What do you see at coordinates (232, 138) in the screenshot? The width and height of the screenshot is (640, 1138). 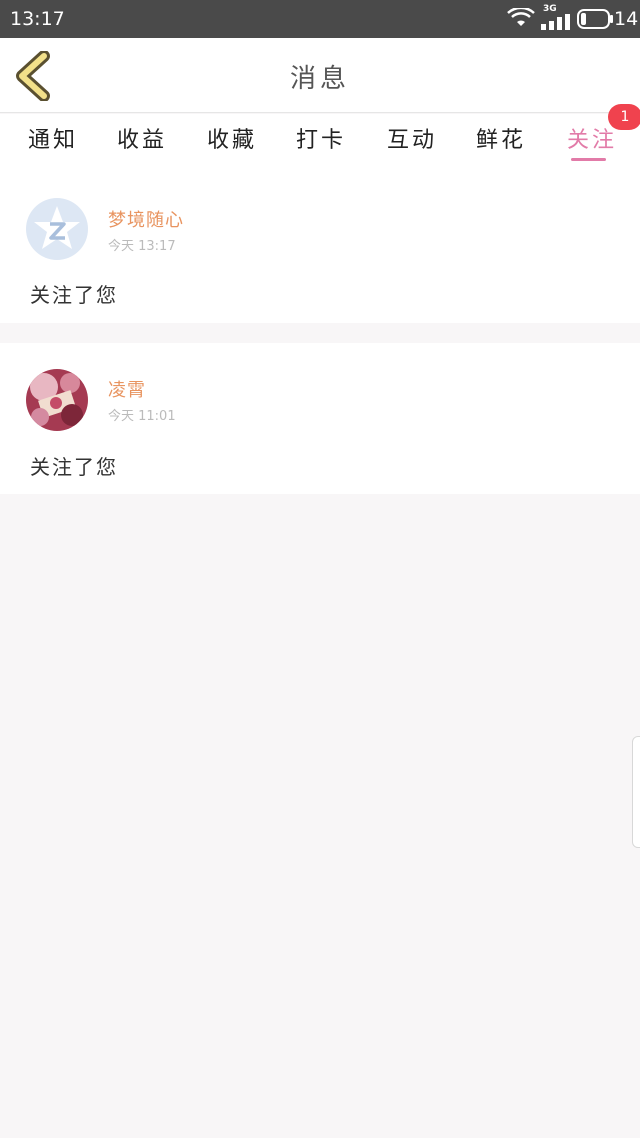 I see `tab-favorites: 收藏` at bounding box center [232, 138].